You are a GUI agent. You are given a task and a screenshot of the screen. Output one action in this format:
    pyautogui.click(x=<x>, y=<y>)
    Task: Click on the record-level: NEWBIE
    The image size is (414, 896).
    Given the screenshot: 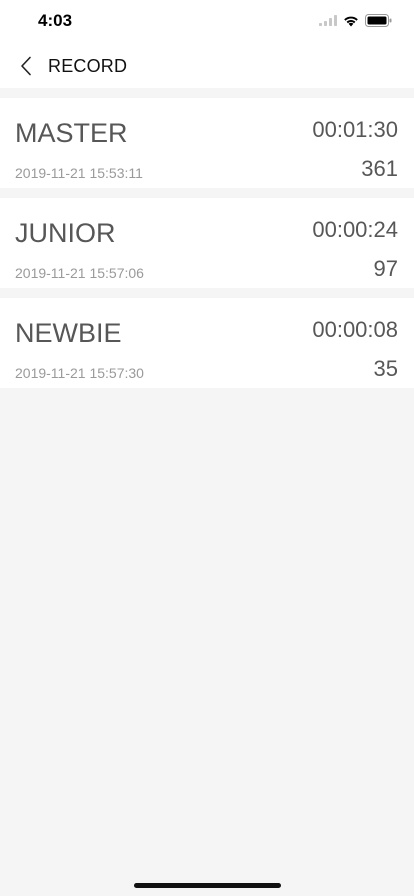 What is the action you would take?
    pyautogui.click(x=68, y=333)
    